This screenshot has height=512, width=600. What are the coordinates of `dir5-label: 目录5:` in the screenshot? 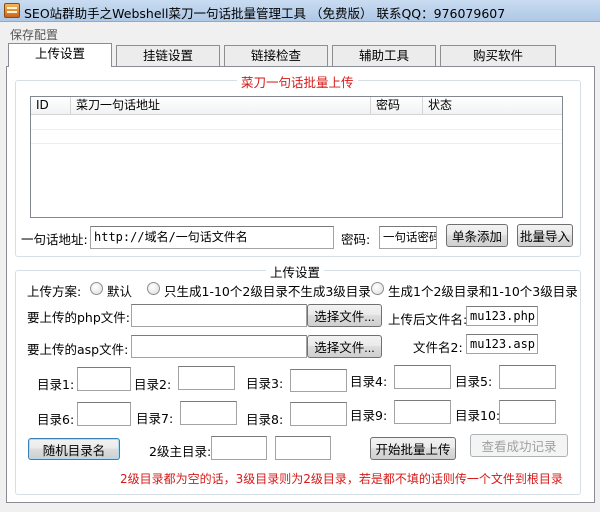 It's located at (474, 381).